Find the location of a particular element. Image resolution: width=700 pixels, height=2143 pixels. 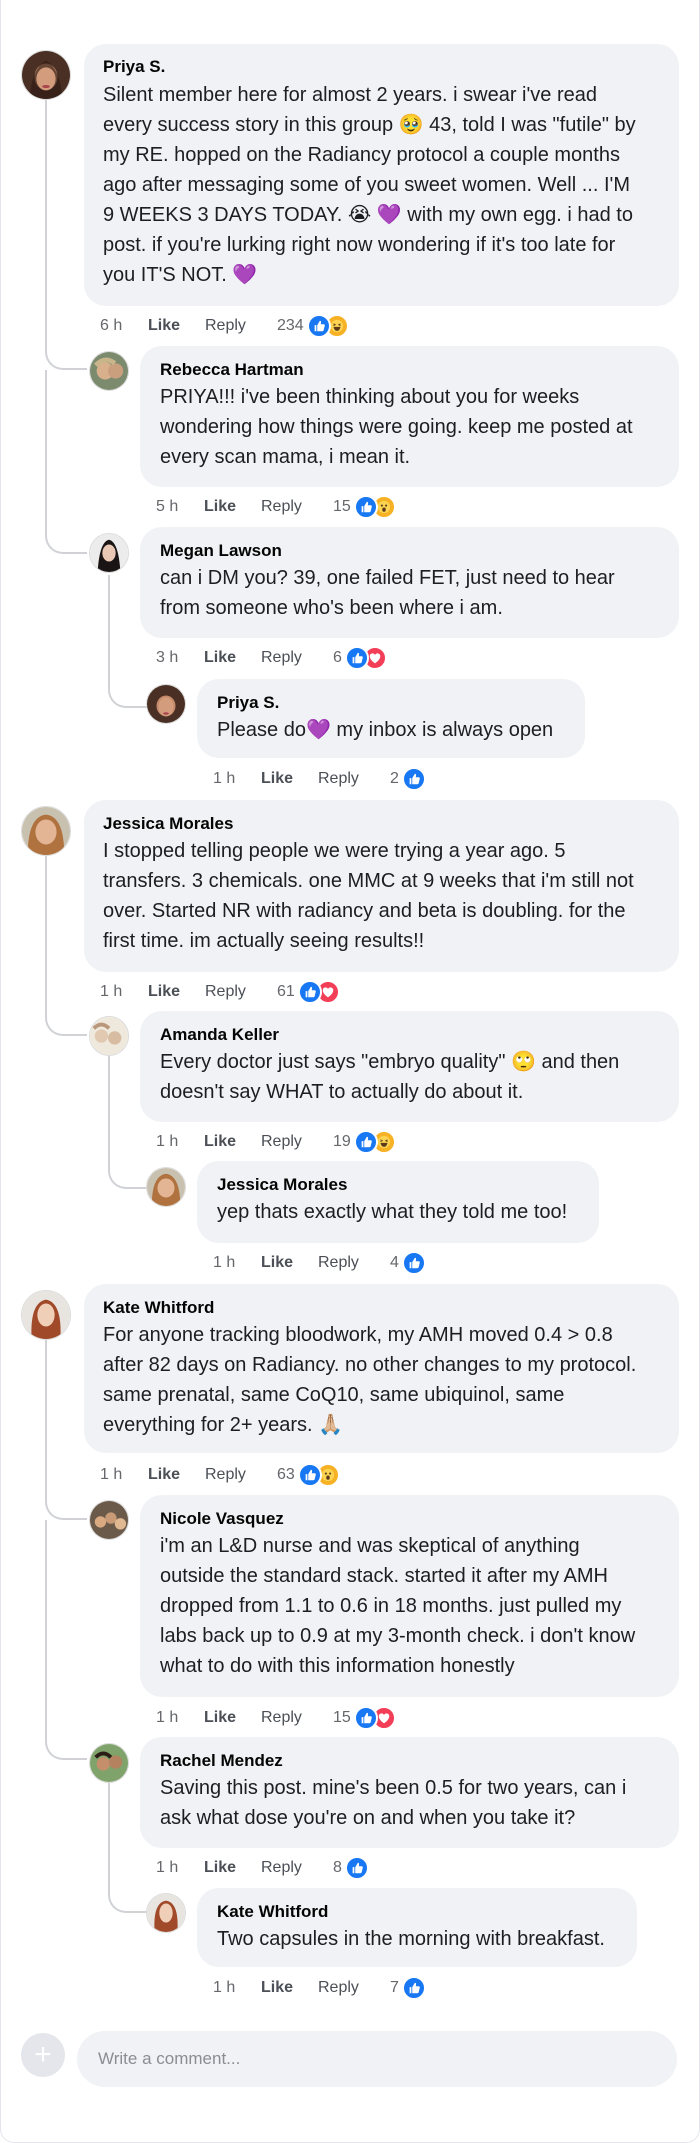

comment-time: 5 h is located at coordinates (180, 507).